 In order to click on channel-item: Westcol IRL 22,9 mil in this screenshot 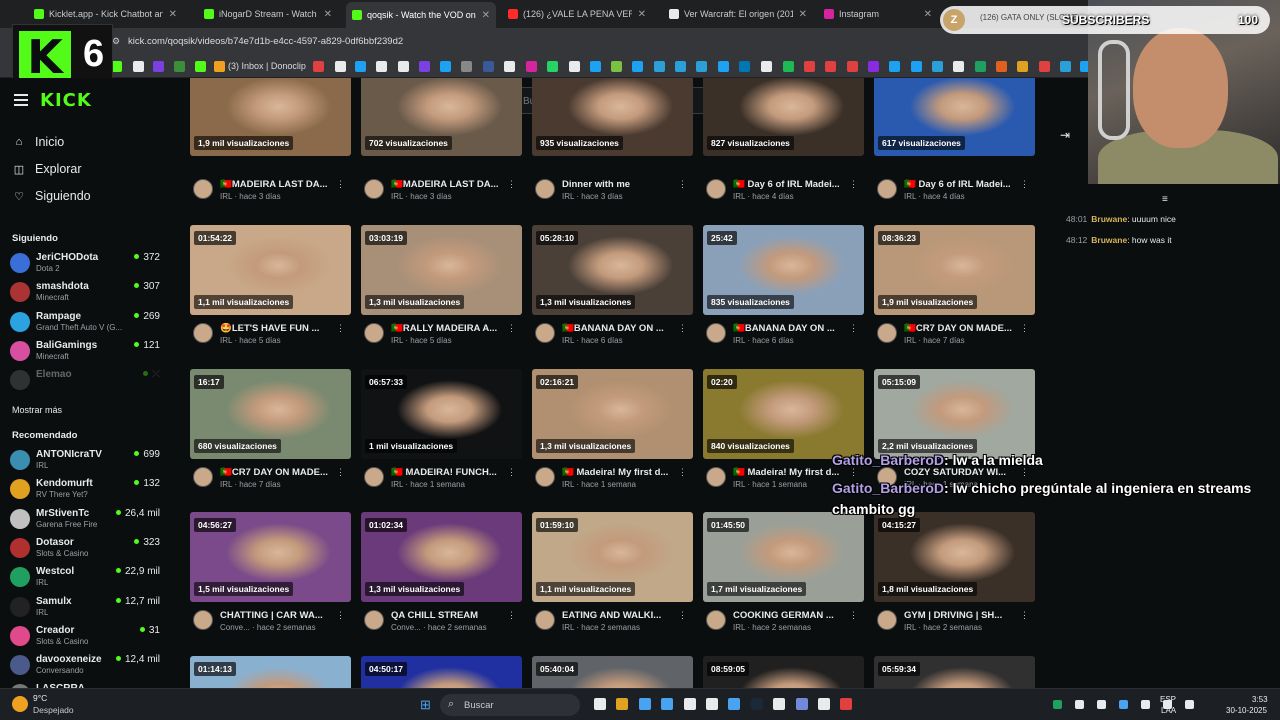, I will do `click(85, 577)`.